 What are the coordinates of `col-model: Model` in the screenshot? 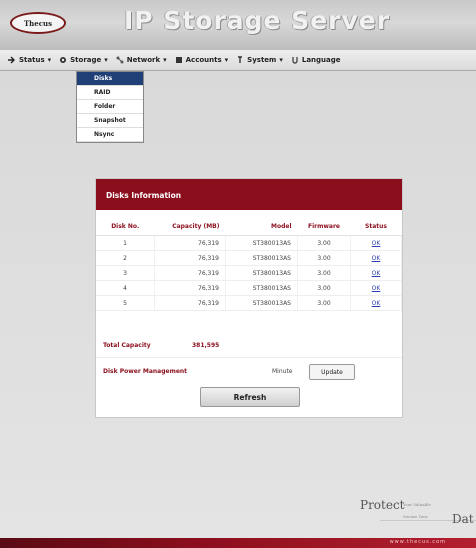 It's located at (261, 226).